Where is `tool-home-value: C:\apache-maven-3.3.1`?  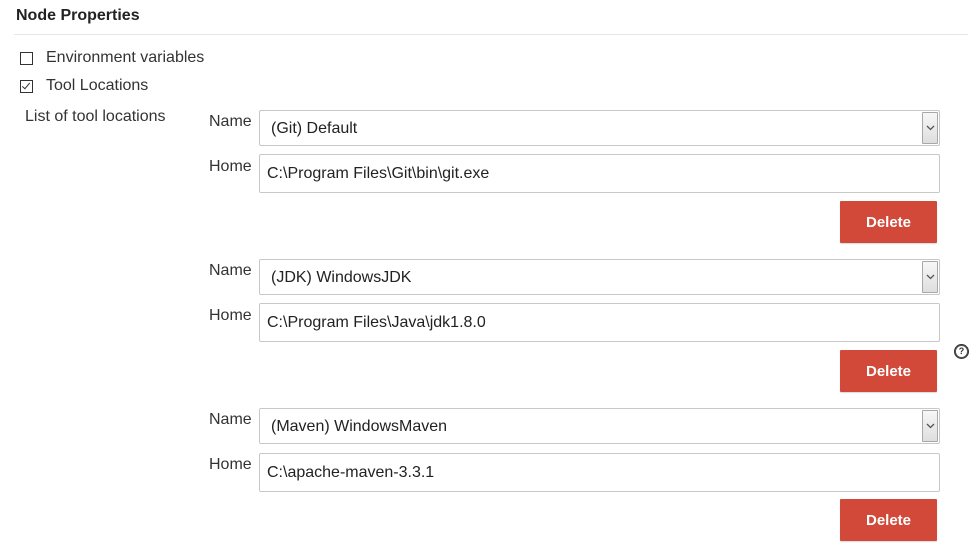 tool-home-value: C:\apache-maven-3.3.1 is located at coordinates (351, 472).